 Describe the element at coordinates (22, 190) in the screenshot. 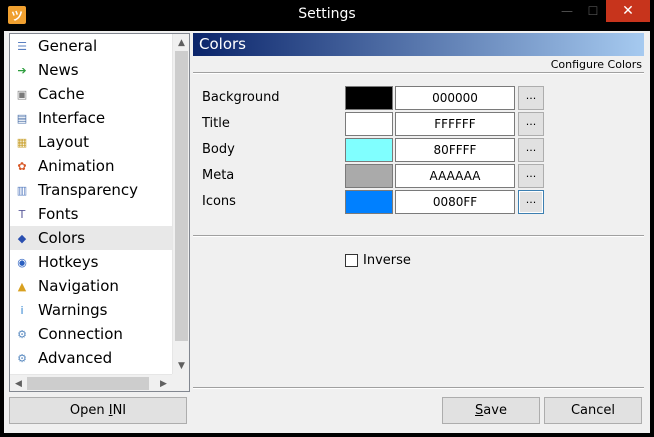

I see `transparency-icon: ▥` at that location.